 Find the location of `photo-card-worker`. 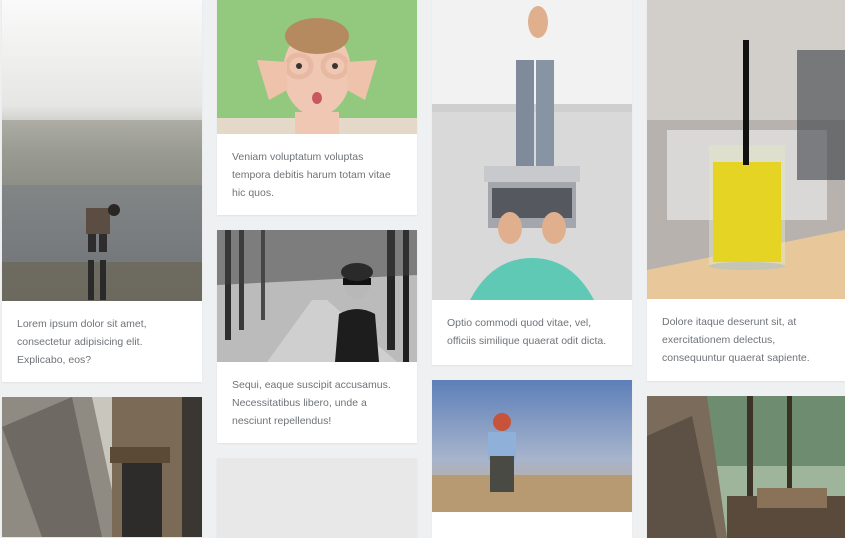

photo-card-worker is located at coordinates (102, 467).